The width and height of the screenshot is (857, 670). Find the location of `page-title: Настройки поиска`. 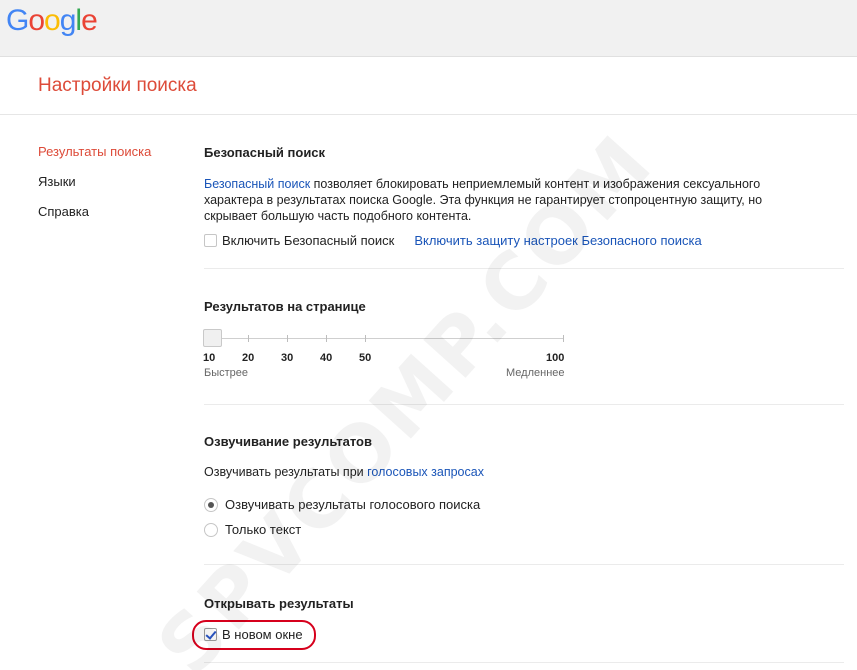

page-title: Настройки поиска is located at coordinates (117, 85).